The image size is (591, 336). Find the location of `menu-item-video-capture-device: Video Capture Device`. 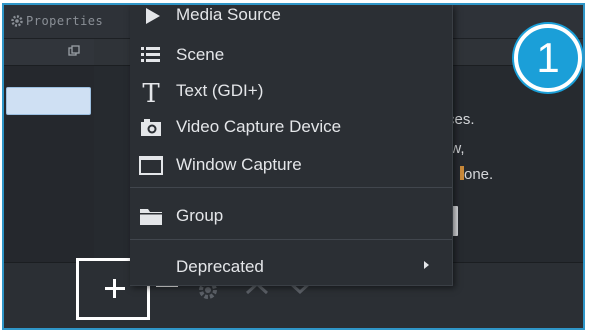

menu-item-video-capture-device: Video Capture Device is located at coordinates (291, 126).